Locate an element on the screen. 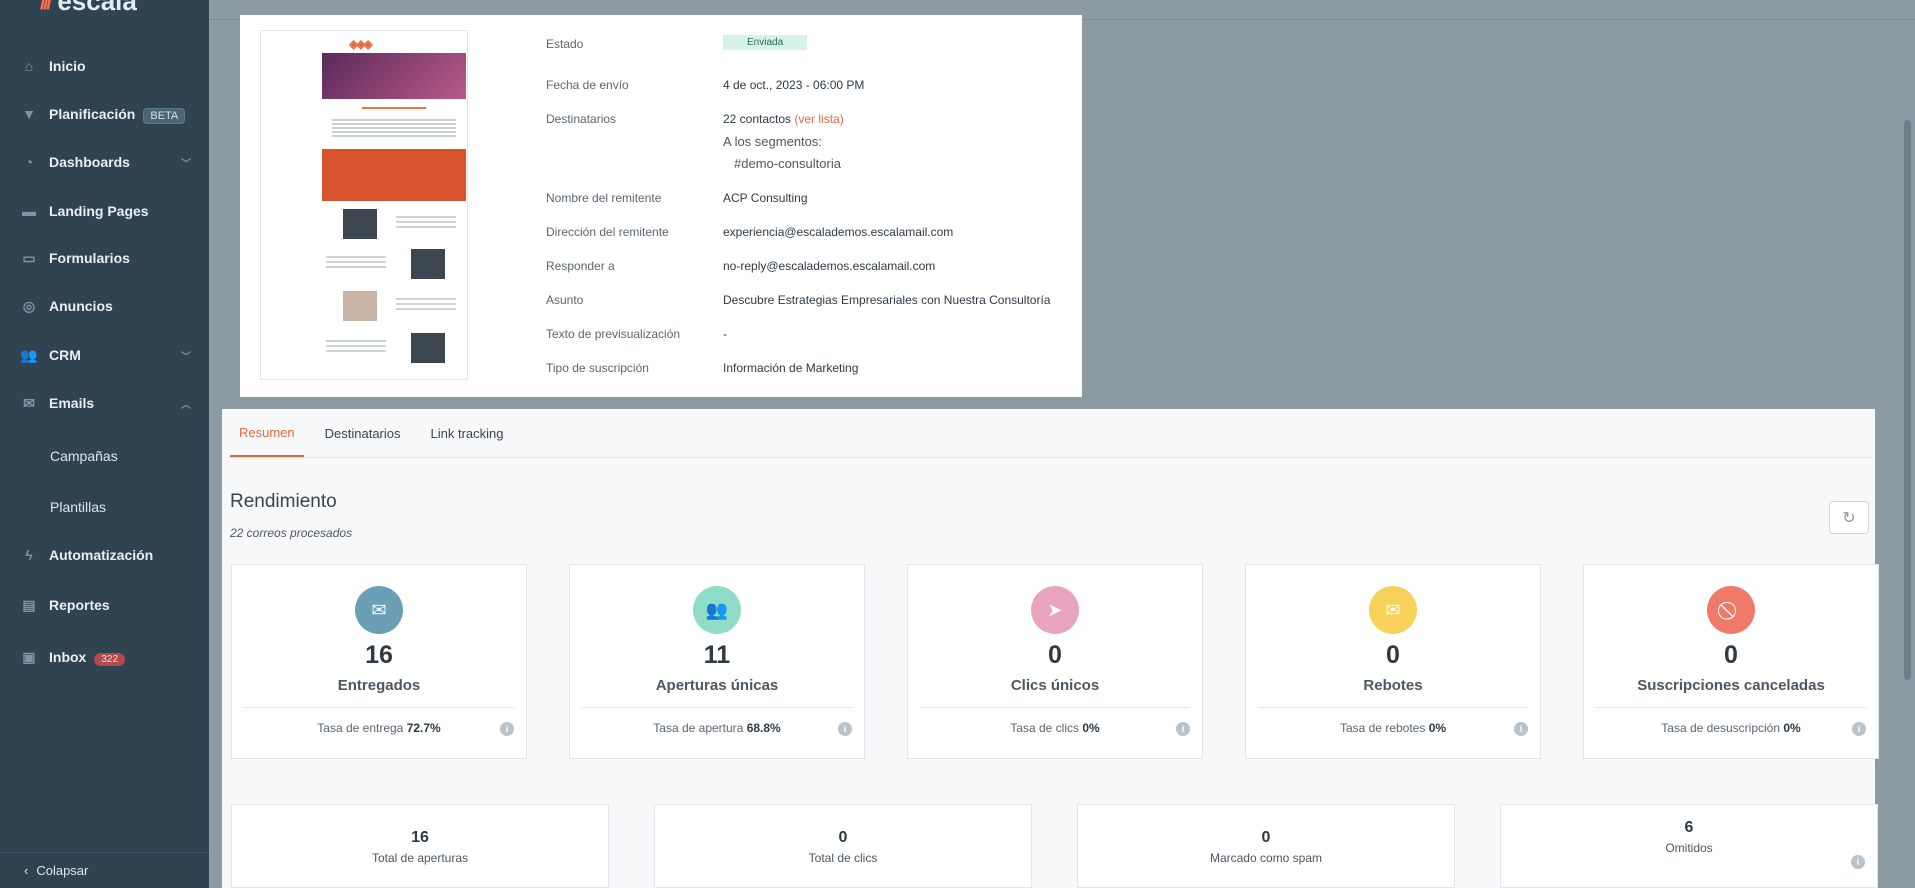 This screenshot has height=888, width=1915. email-preview-thumbnail: ◈◈◈ is located at coordinates (364, 205).